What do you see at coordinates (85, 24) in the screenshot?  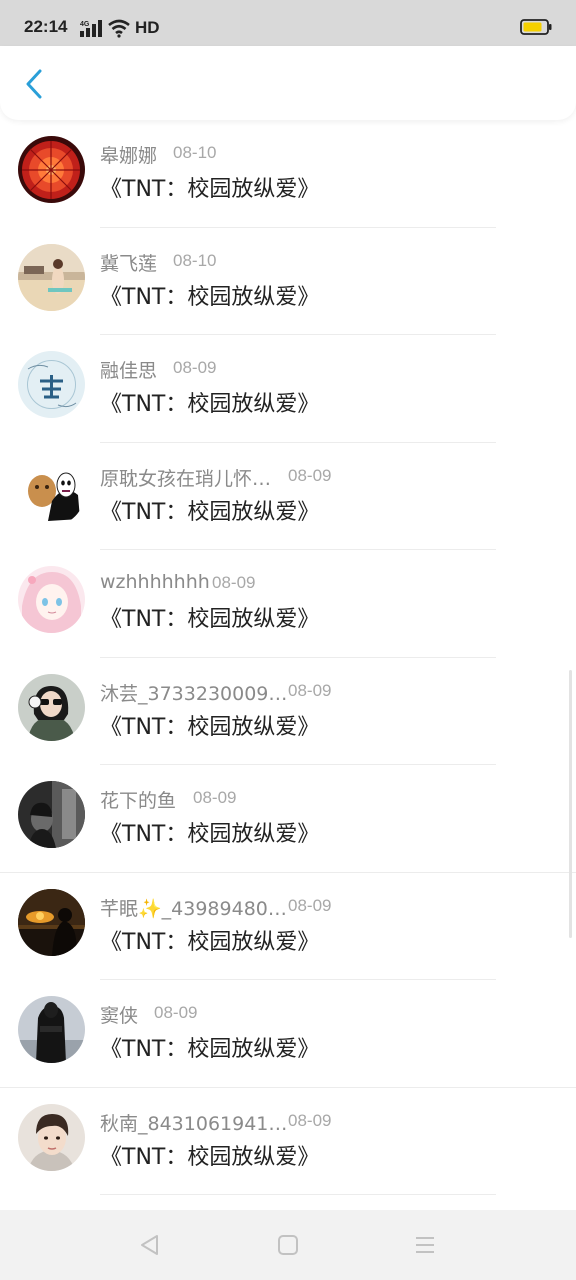 I see `network-type-label: 4G` at bounding box center [85, 24].